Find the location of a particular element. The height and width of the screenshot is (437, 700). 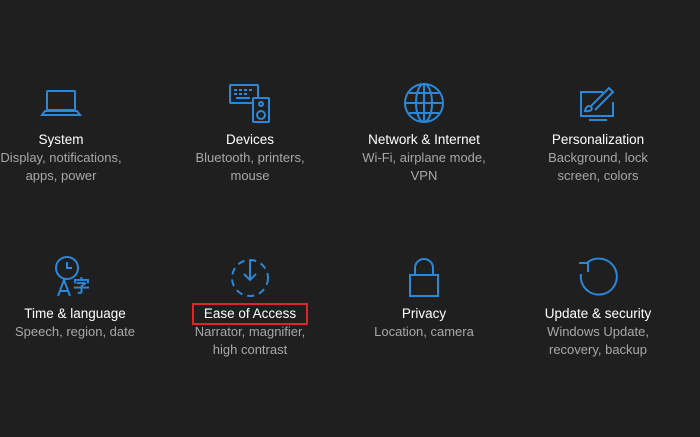

tile-description: VPN is located at coordinates (424, 175).